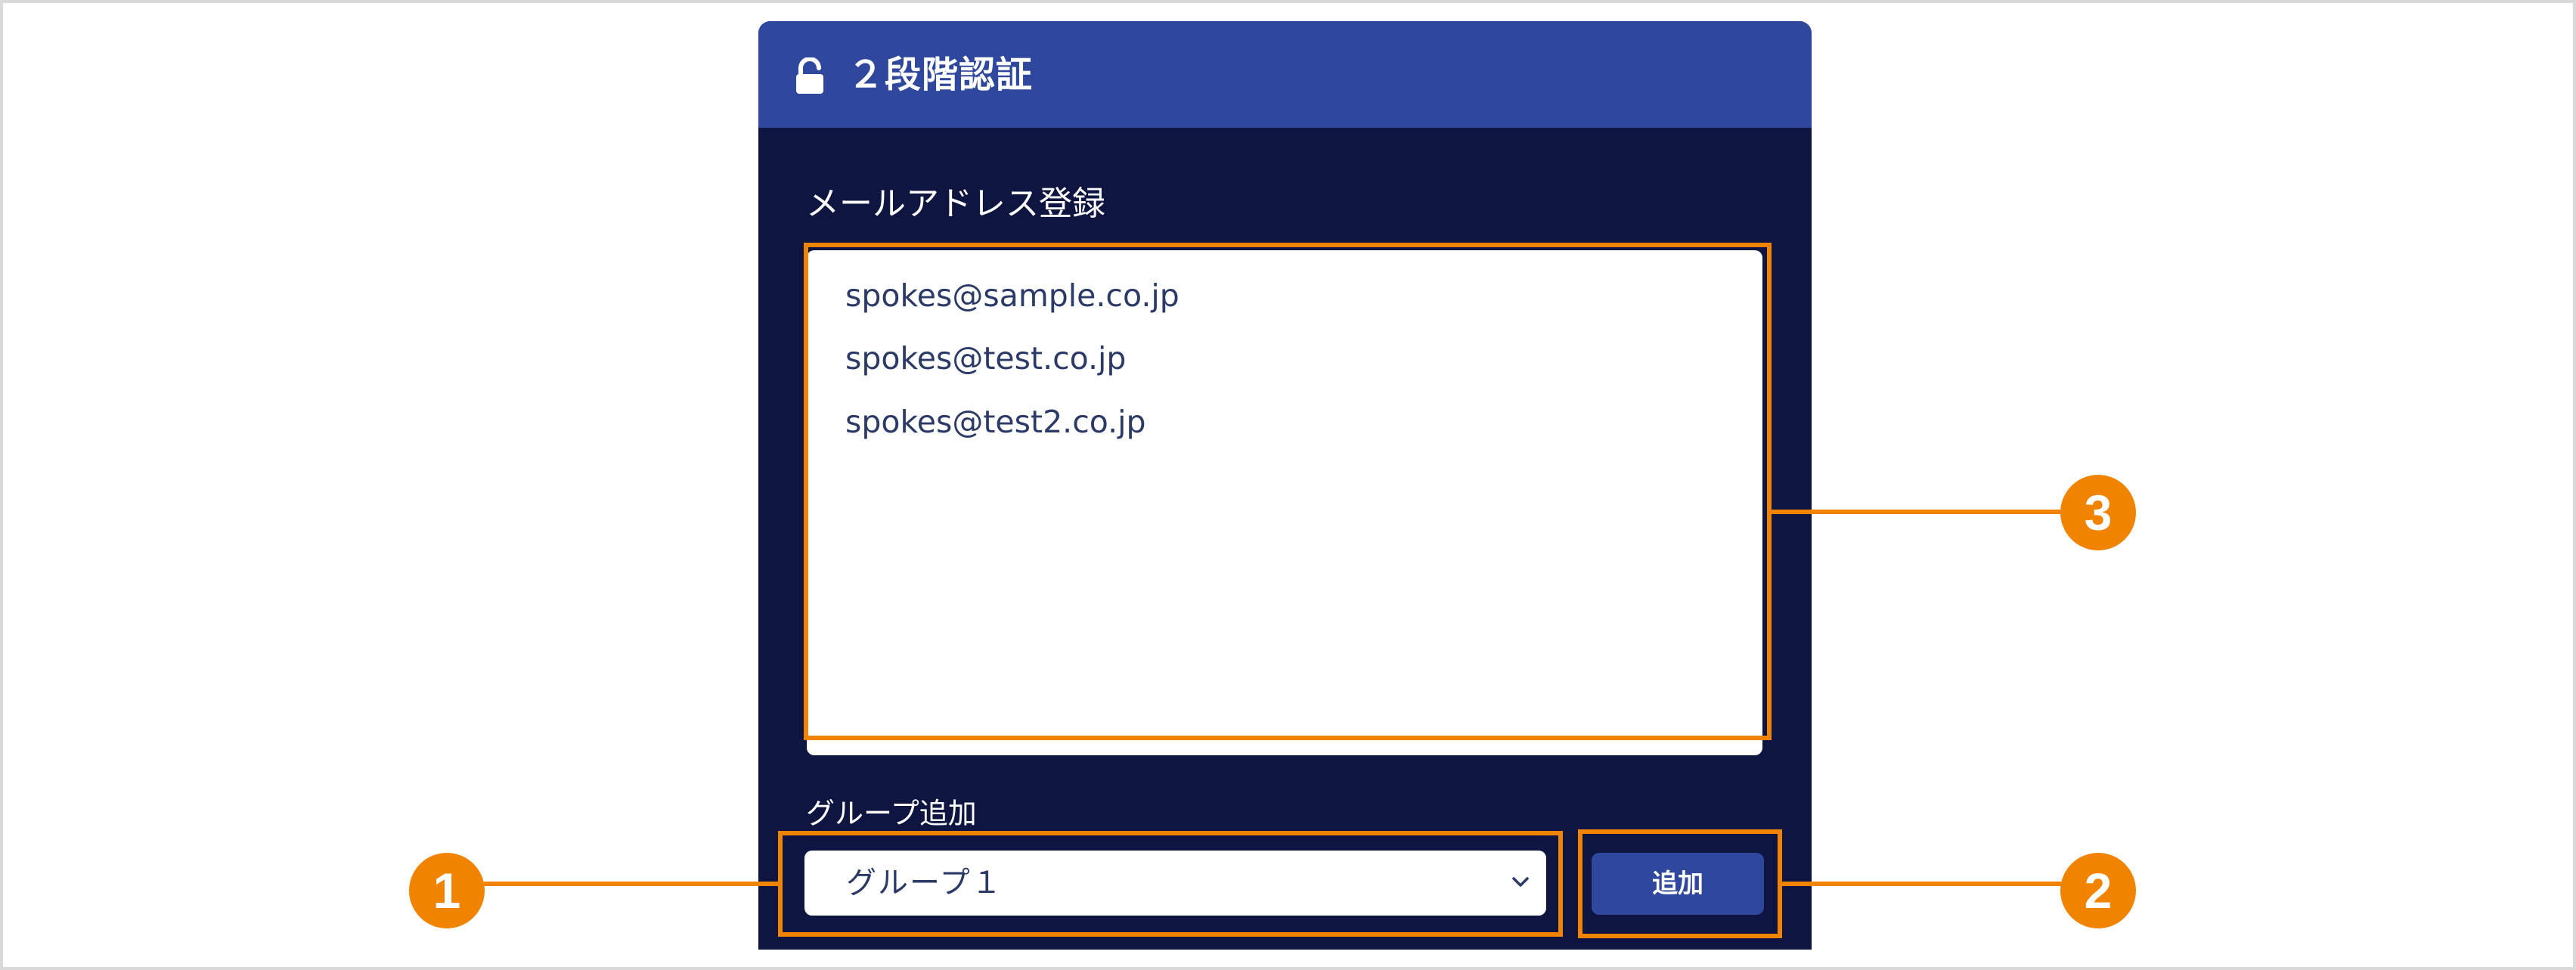  Describe the element at coordinates (2098, 890) in the screenshot. I see `callout-badge-2: 2` at that location.